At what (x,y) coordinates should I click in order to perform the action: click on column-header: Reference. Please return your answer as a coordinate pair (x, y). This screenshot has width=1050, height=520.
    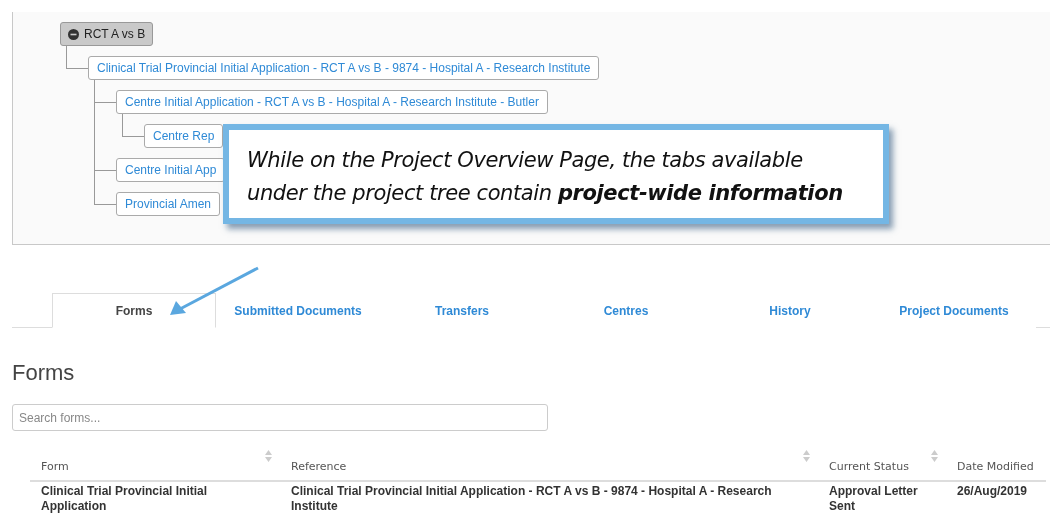
    Looking at the image, I should click on (549, 463).